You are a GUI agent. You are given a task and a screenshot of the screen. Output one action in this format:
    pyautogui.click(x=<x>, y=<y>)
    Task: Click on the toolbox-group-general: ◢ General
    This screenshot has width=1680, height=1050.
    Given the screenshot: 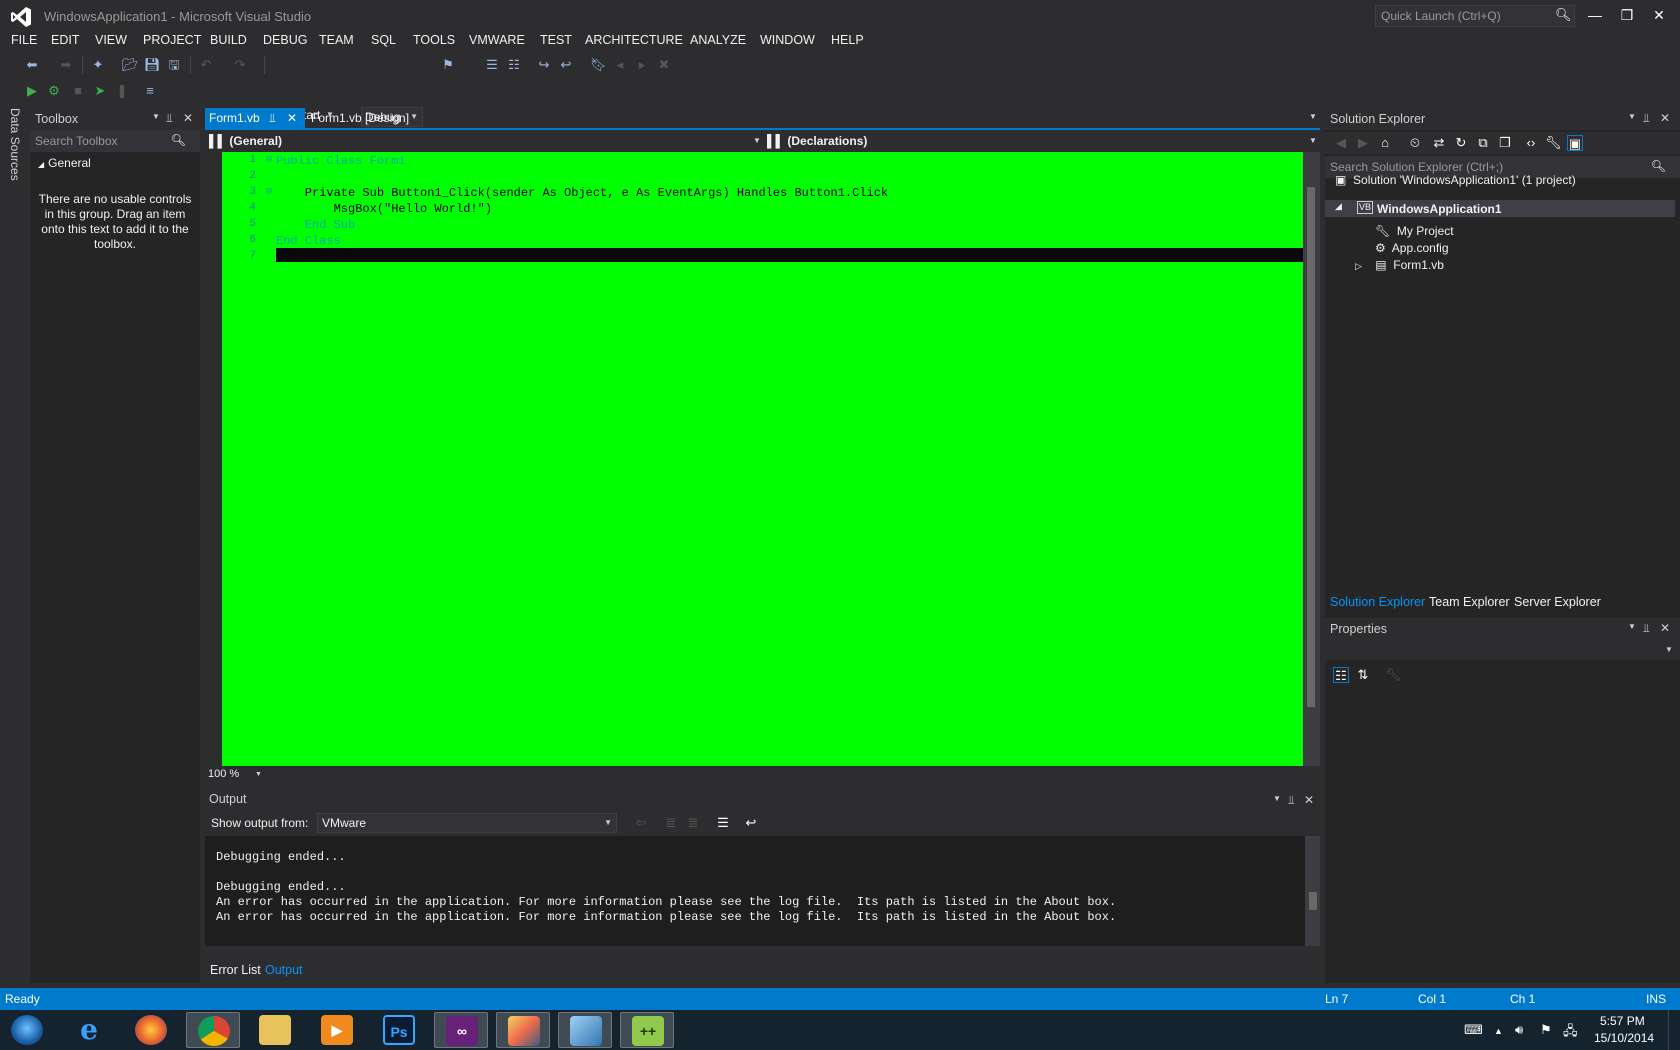 What is the action you would take?
    pyautogui.click(x=64, y=163)
    